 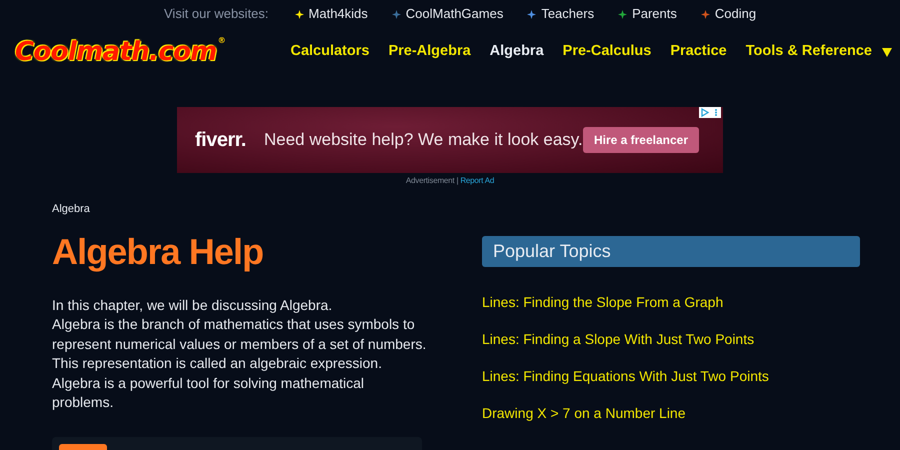 What do you see at coordinates (158, 252) in the screenshot?
I see `page-title: Algebra Help` at bounding box center [158, 252].